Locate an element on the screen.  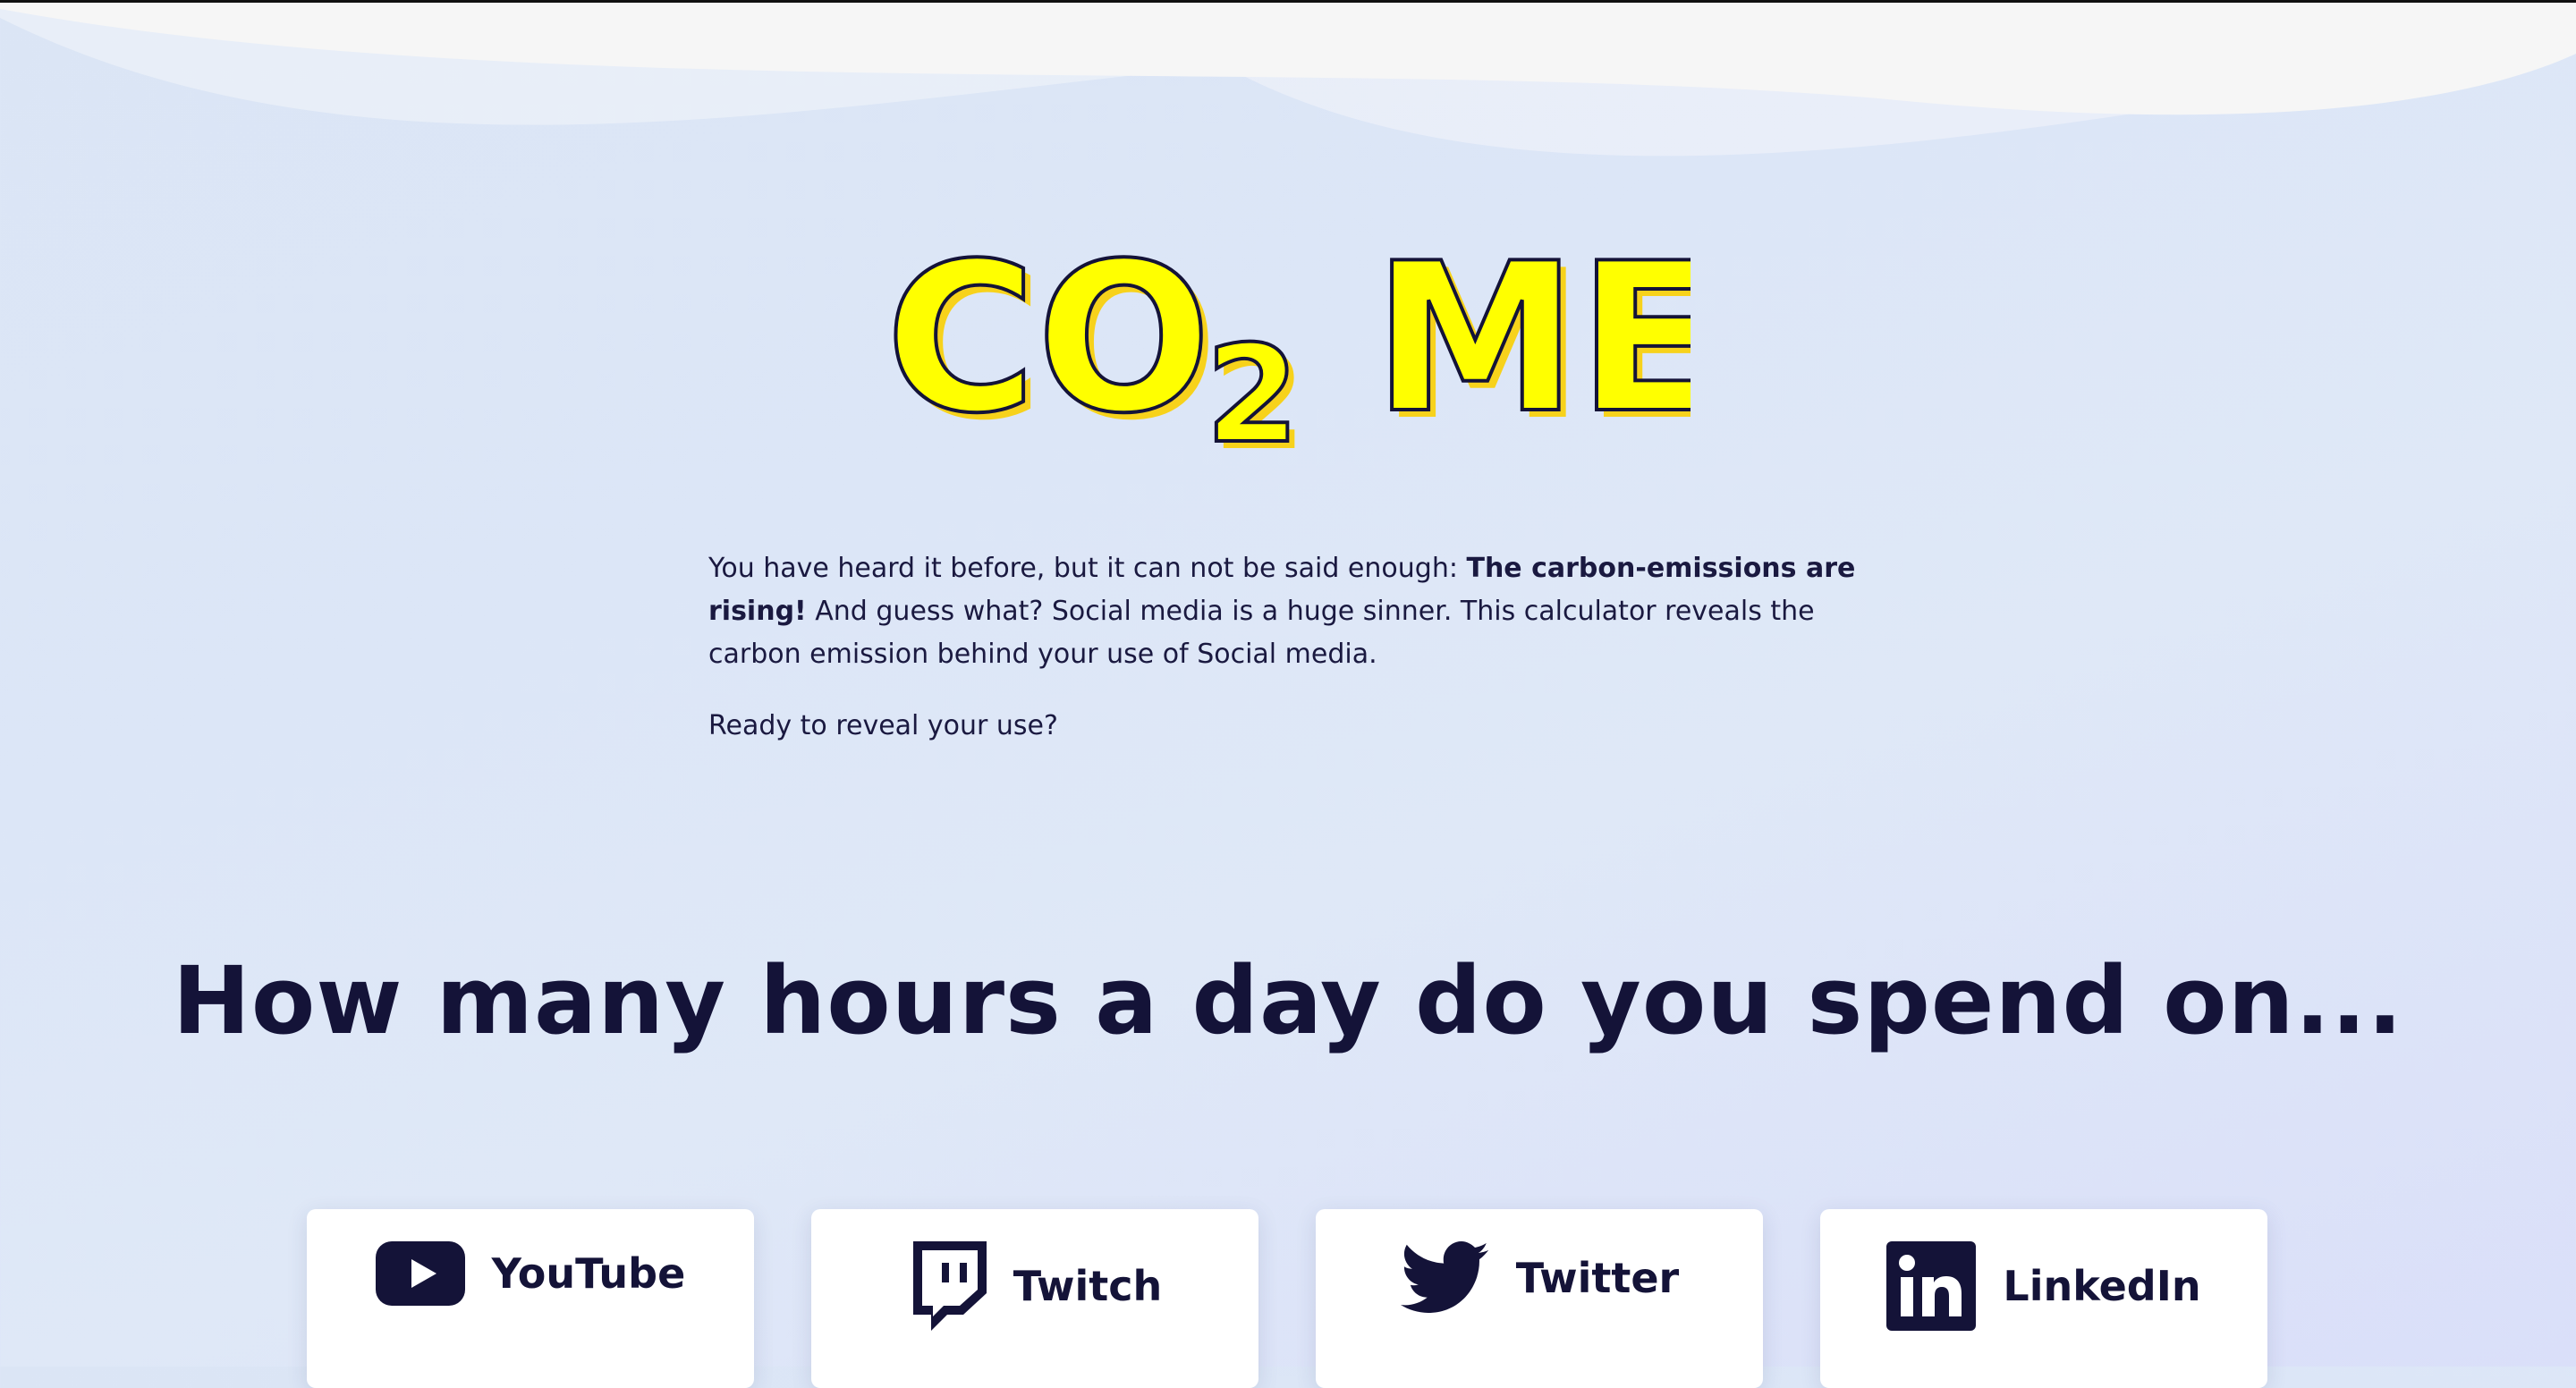
platform-label: Twitter is located at coordinates (1597, 1278).